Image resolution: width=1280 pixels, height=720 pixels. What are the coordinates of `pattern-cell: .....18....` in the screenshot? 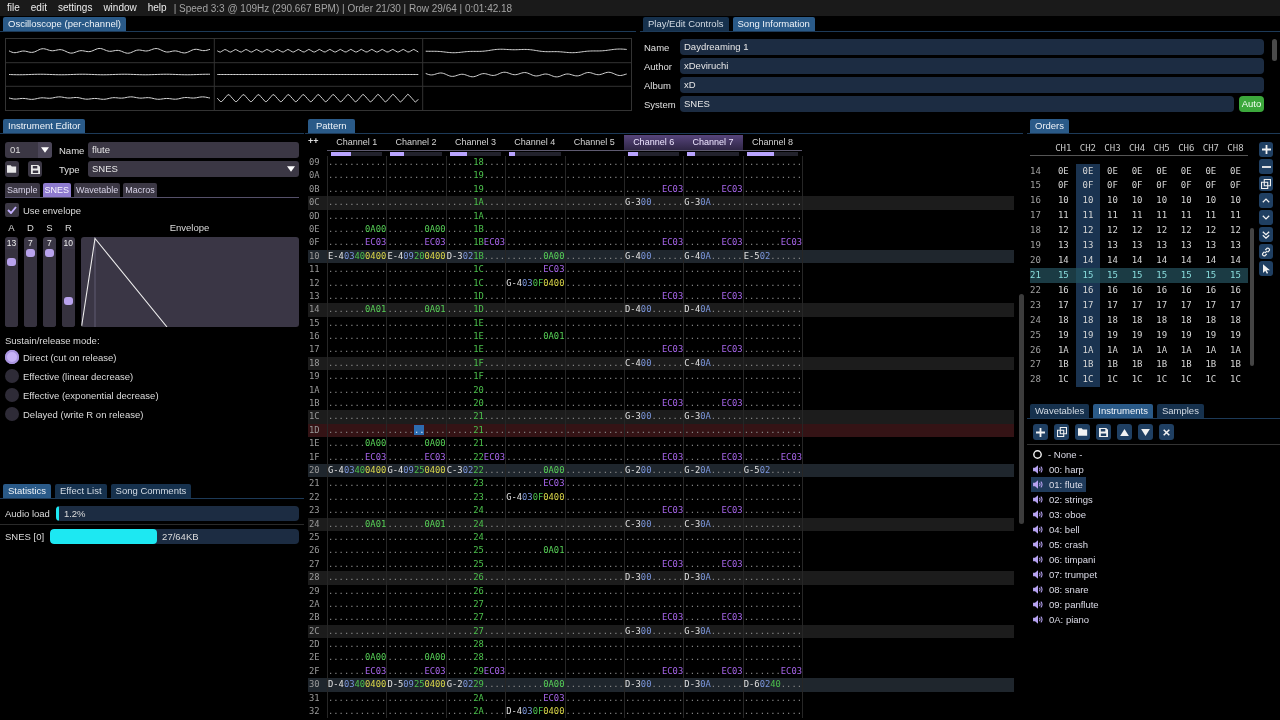 It's located at (475, 163).